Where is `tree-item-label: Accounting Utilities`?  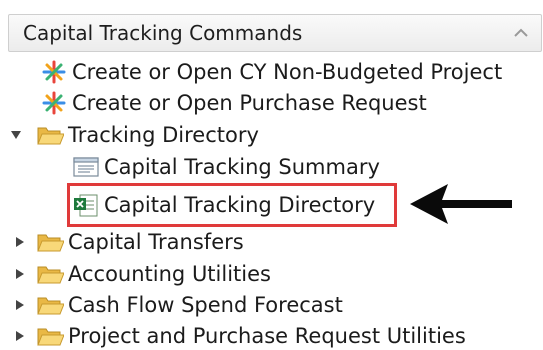
tree-item-label: Accounting Utilities is located at coordinates (169, 274).